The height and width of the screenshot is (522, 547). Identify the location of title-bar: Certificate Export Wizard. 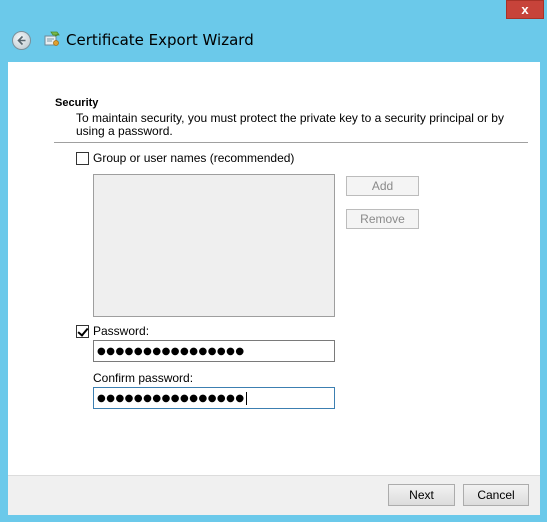
(273, 41).